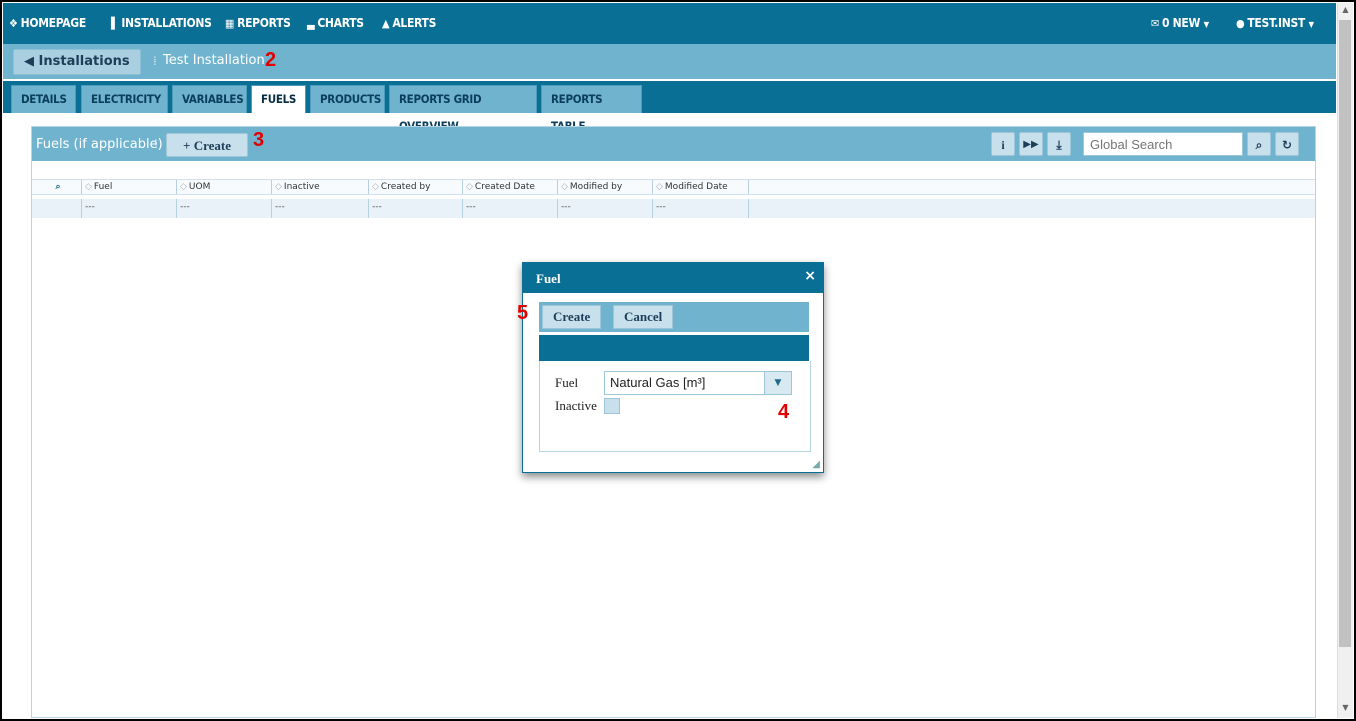  I want to click on search-icon: ⌕, so click(1259, 145).